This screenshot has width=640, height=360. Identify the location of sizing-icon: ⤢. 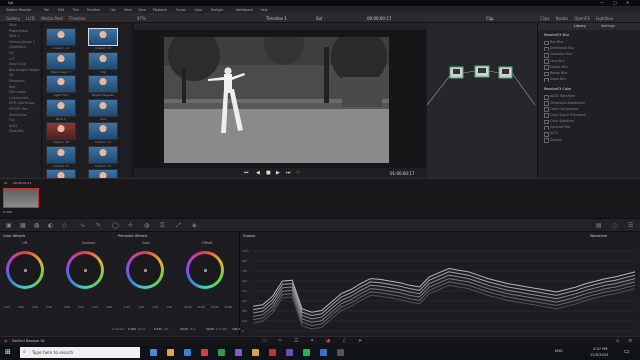
(178, 226).